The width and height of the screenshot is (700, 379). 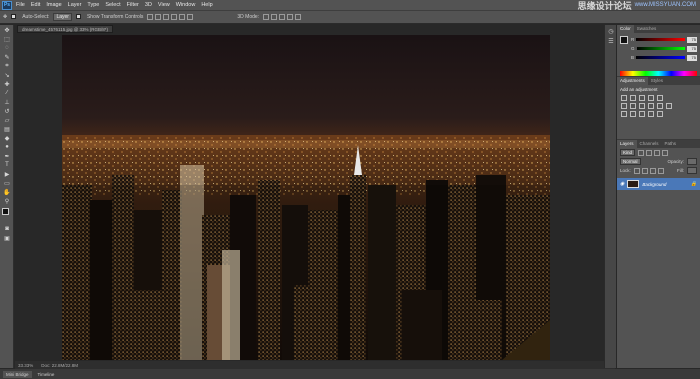 What do you see at coordinates (660, 57) in the screenshot?
I see `channel-b-slider` at bounding box center [660, 57].